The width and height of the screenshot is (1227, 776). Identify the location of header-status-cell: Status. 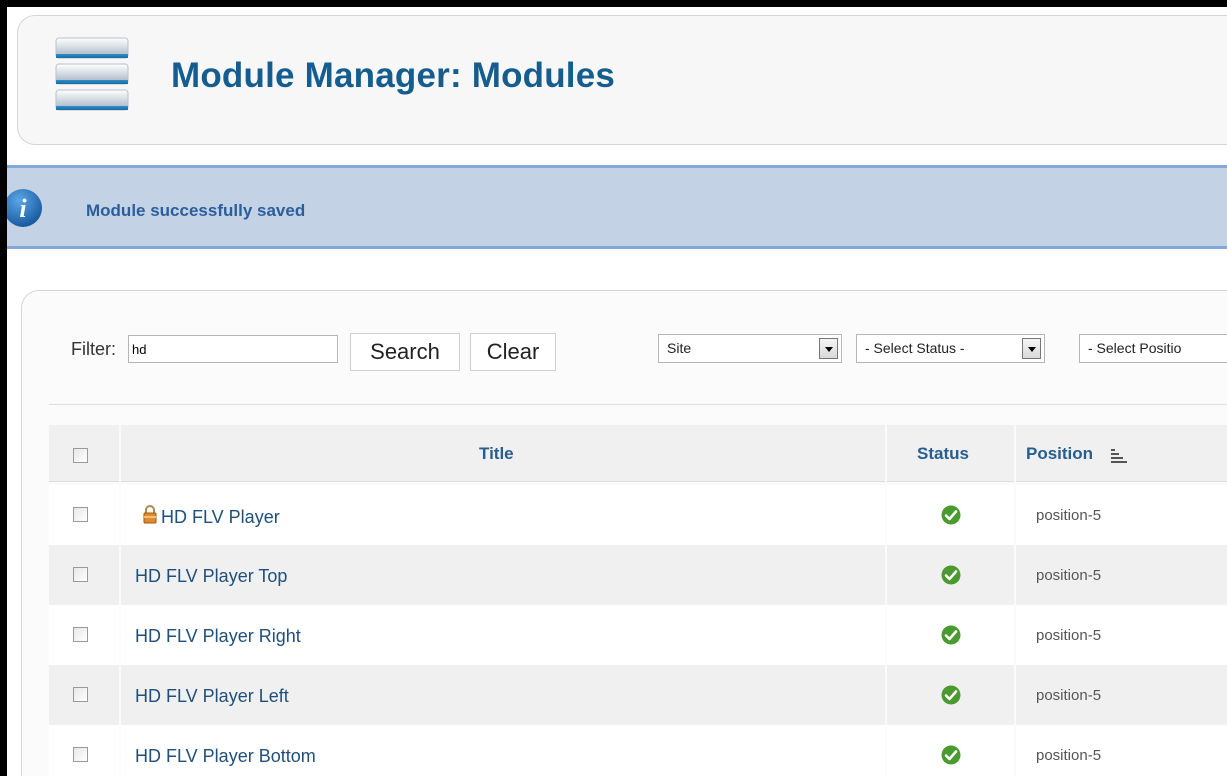
(950, 453).